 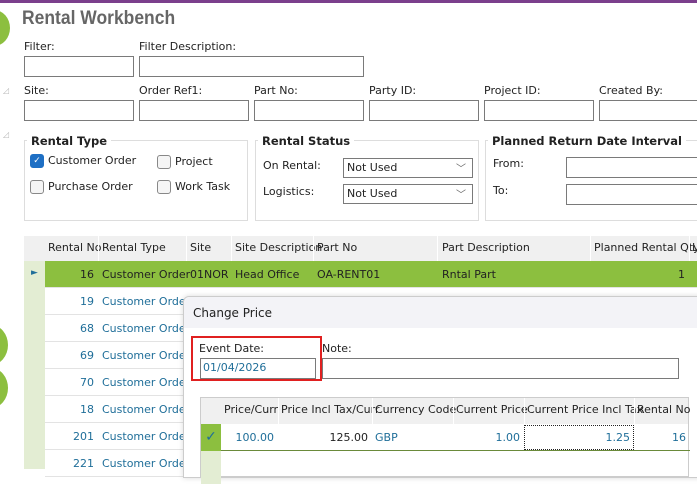 What do you see at coordinates (367, 180) in the screenshot?
I see `rental-status-group` at bounding box center [367, 180].